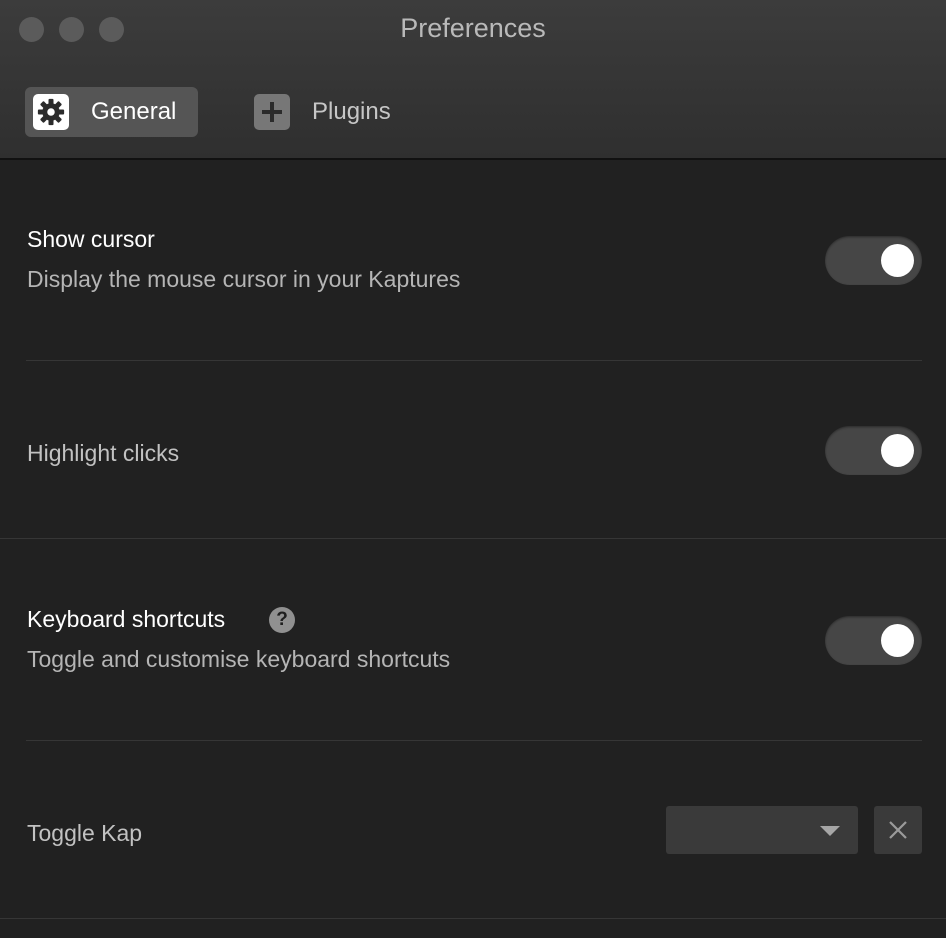 The width and height of the screenshot is (946, 938). What do you see at coordinates (239, 659) in the screenshot?
I see `keyboard-shortcuts-description: Toggle and customise keyboard shortcuts` at bounding box center [239, 659].